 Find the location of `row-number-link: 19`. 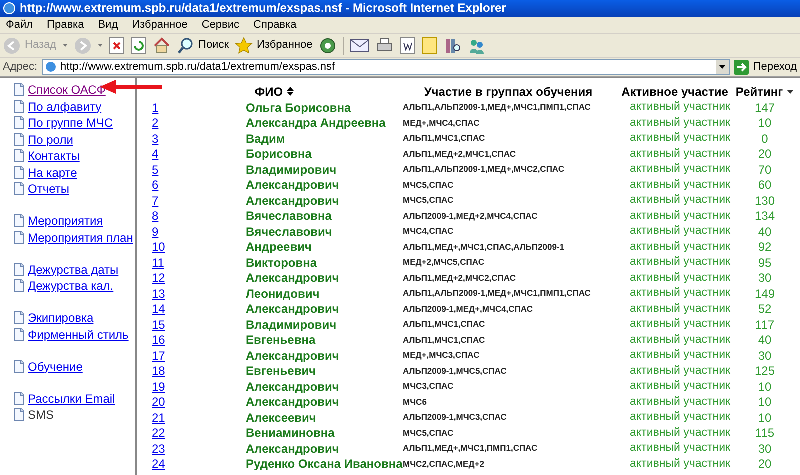

row-number-link: 19 is located at coordinates (157, 387).